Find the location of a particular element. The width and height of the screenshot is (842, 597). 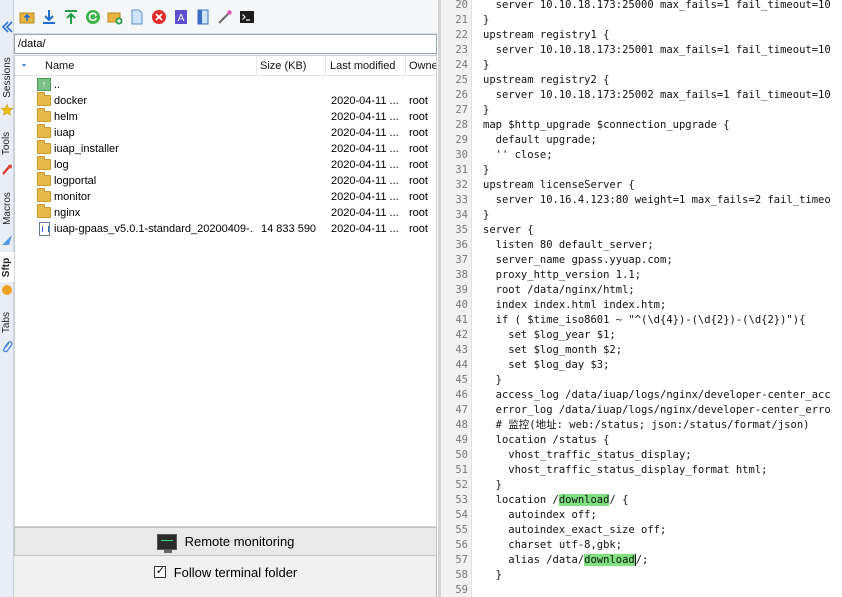

new-folder-icon is located at coordinates (115, 17).